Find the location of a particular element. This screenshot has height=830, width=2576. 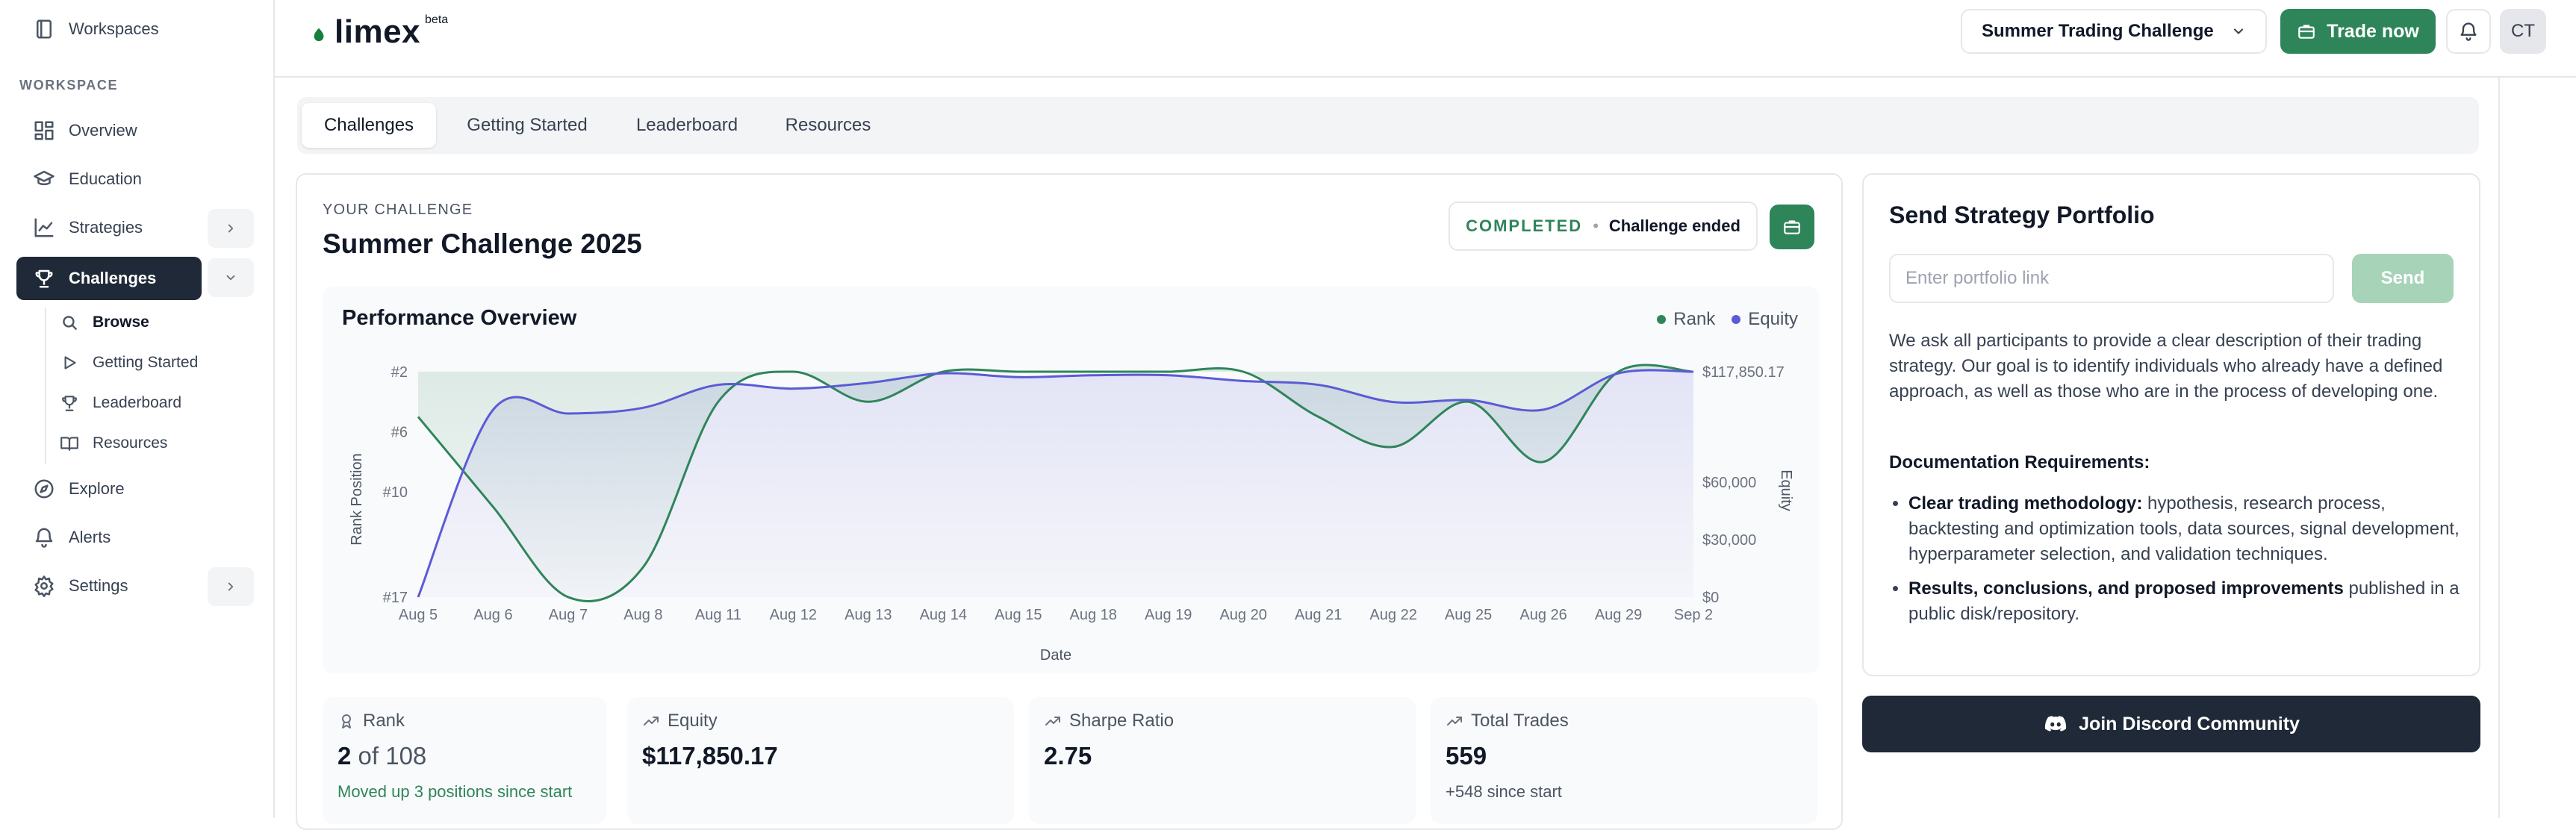

equity-tick-label: $60,000 is located at coordinates (1729, 483).